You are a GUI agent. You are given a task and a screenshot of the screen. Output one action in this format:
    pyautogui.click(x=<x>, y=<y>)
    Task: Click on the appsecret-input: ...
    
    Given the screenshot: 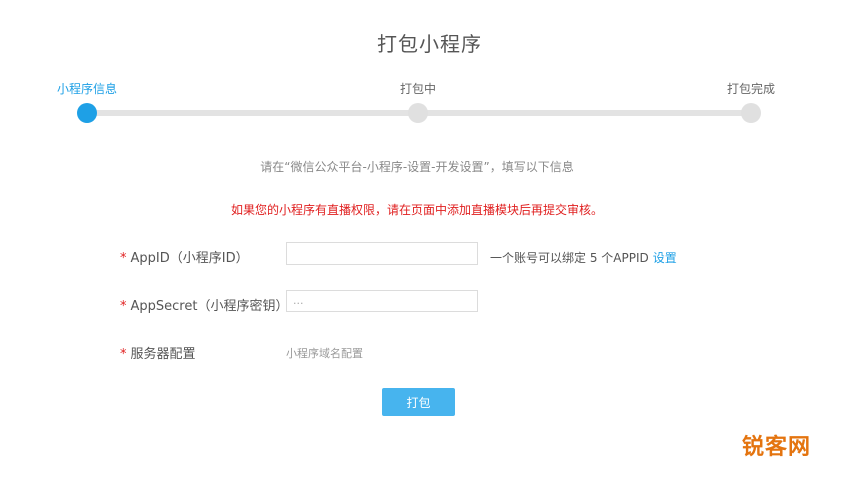 What is the action you would take?
    pyautogui.click(x=382, y=301)
    